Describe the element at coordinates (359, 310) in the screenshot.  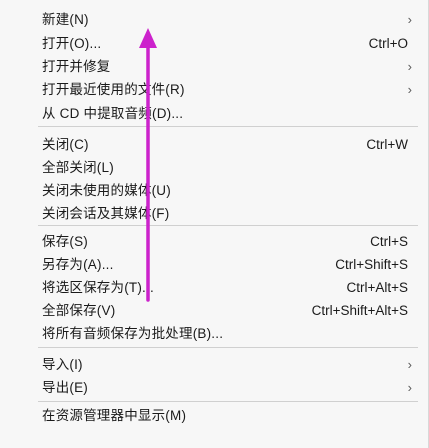
I see `shortcut-label: Ctrl+Shift+Alt+S` at that location.